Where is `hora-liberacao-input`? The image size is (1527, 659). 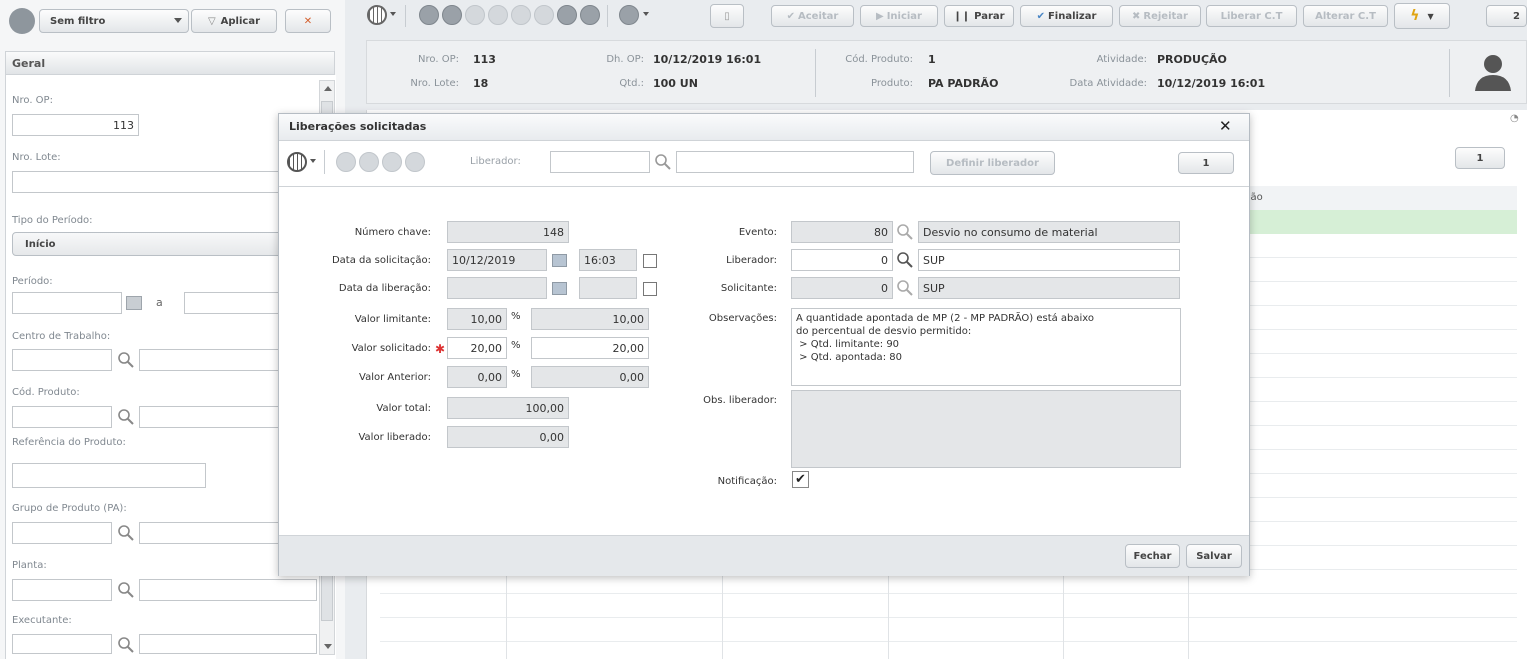
hora-liberacao-input is located at coordinates (608, 288).